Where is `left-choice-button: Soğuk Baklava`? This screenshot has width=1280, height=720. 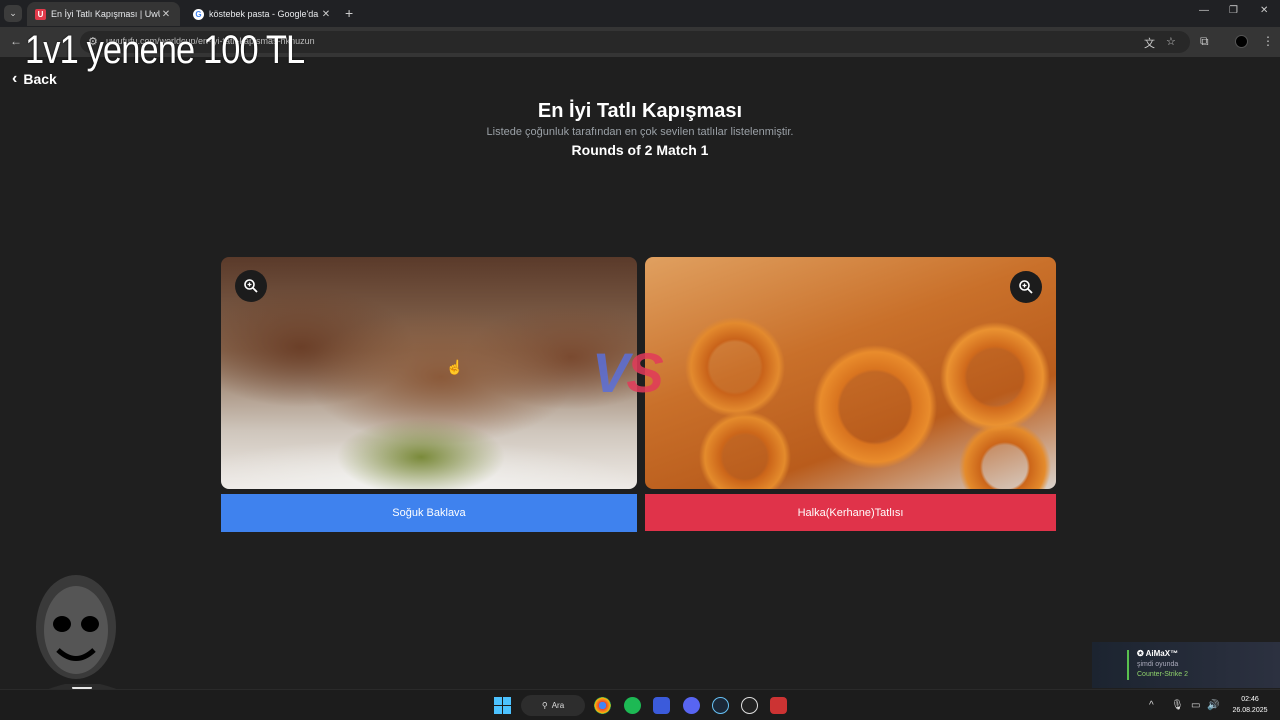
left-choice-button: Soğuk Baklava is located at coordinates (429, 513).